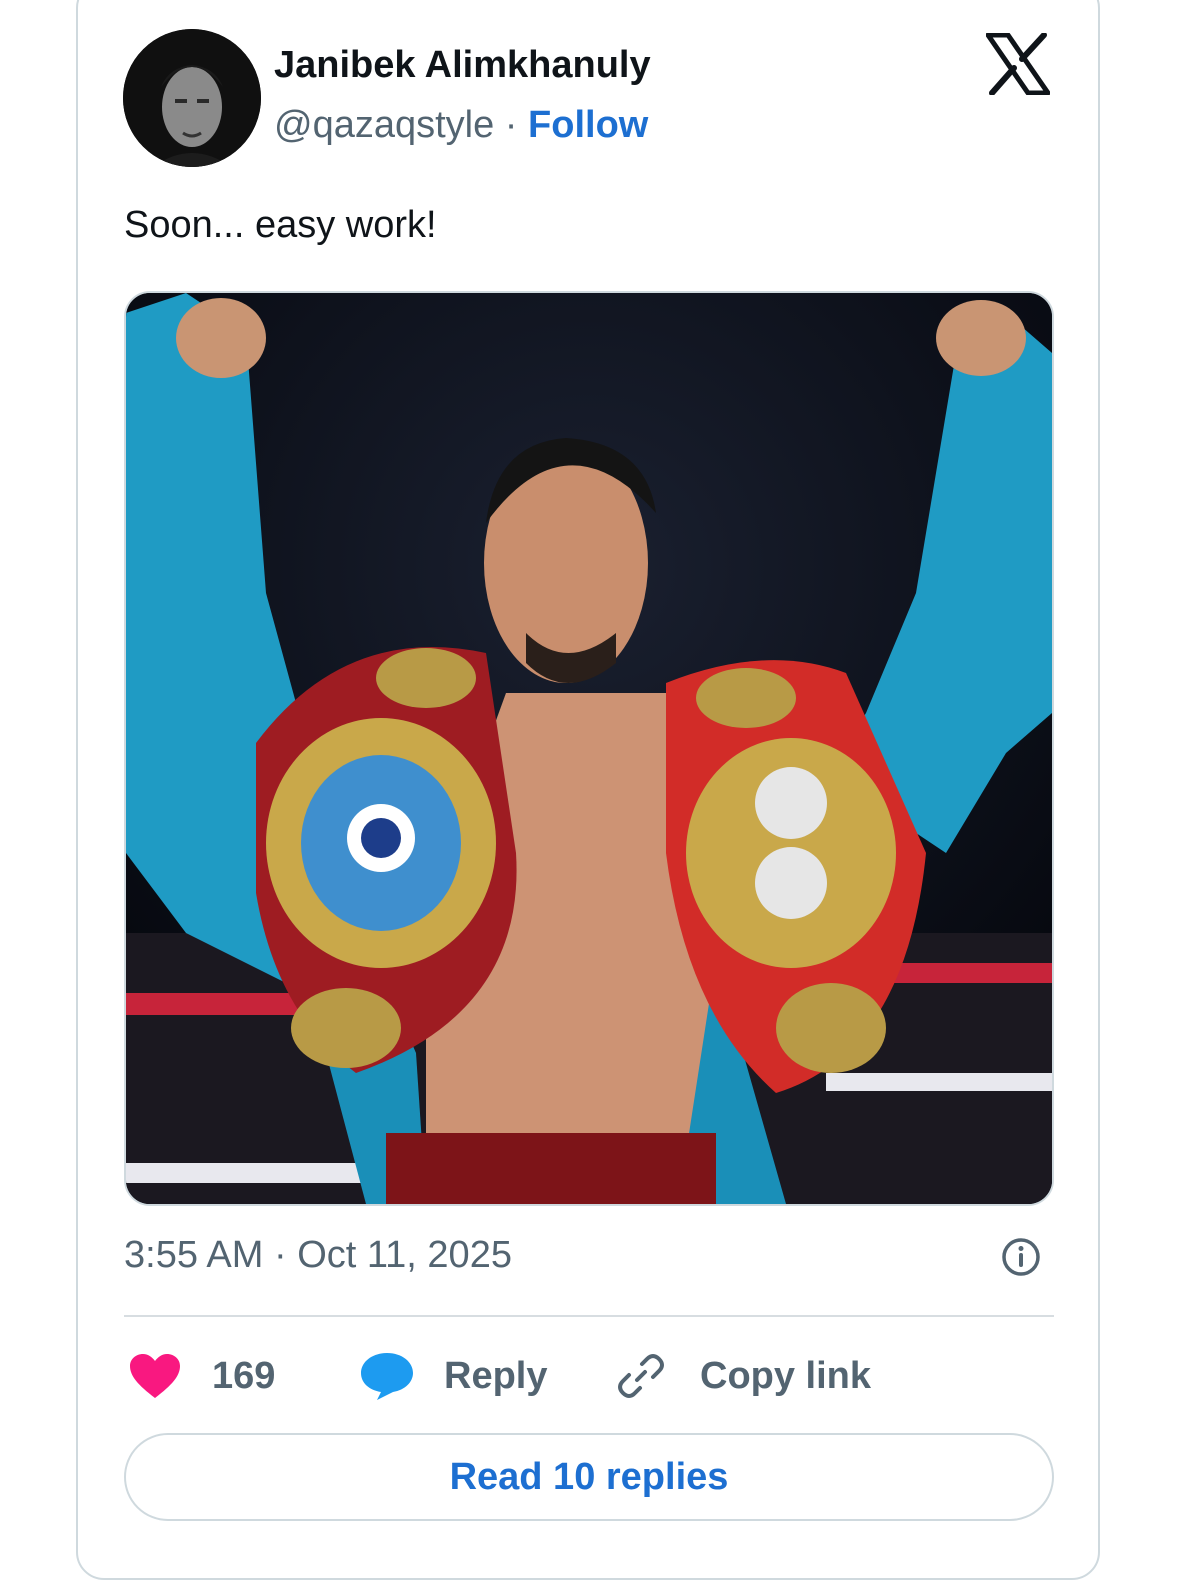 The image size is (1179, 1580). I want to click on divider, so click(589, 1316).